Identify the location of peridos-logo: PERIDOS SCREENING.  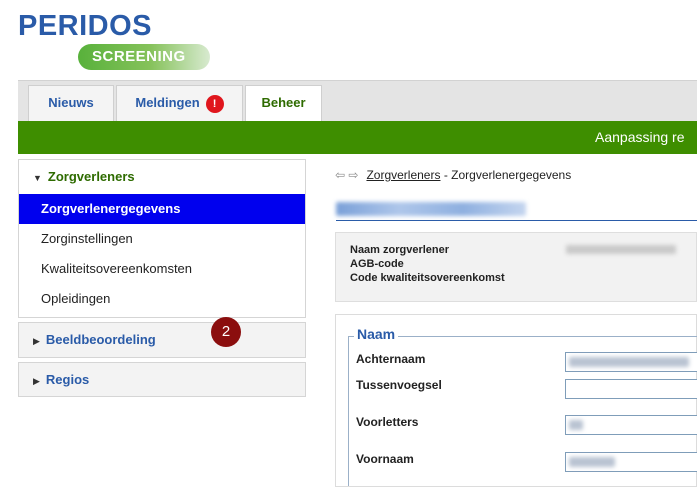
(114, 41).